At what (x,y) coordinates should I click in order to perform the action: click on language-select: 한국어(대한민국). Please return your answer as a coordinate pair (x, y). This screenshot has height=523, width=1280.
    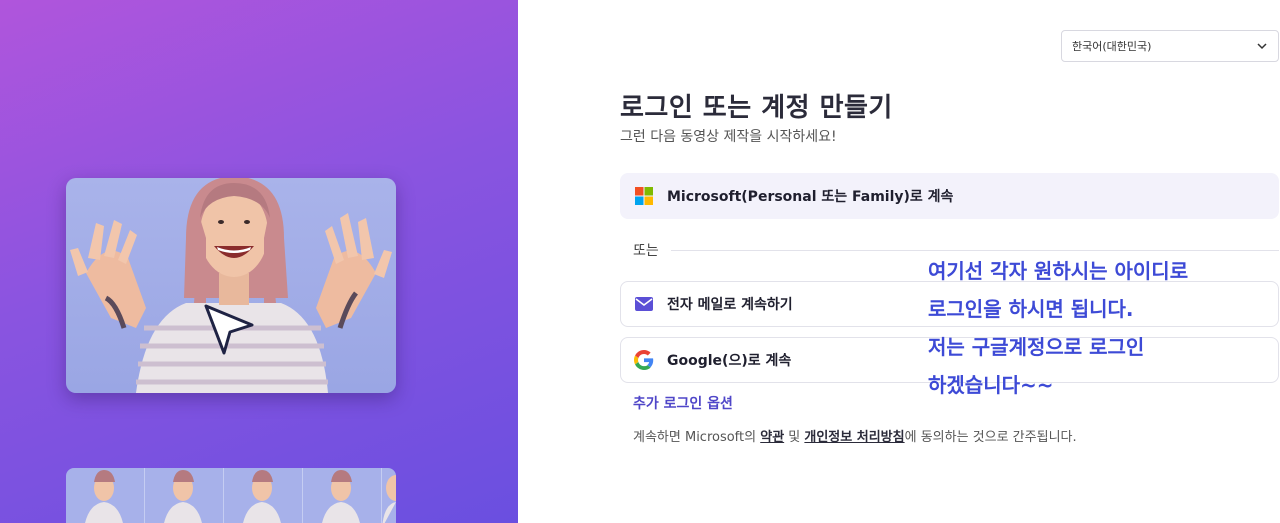
    Looking at the image, I should click on (1170, 46).